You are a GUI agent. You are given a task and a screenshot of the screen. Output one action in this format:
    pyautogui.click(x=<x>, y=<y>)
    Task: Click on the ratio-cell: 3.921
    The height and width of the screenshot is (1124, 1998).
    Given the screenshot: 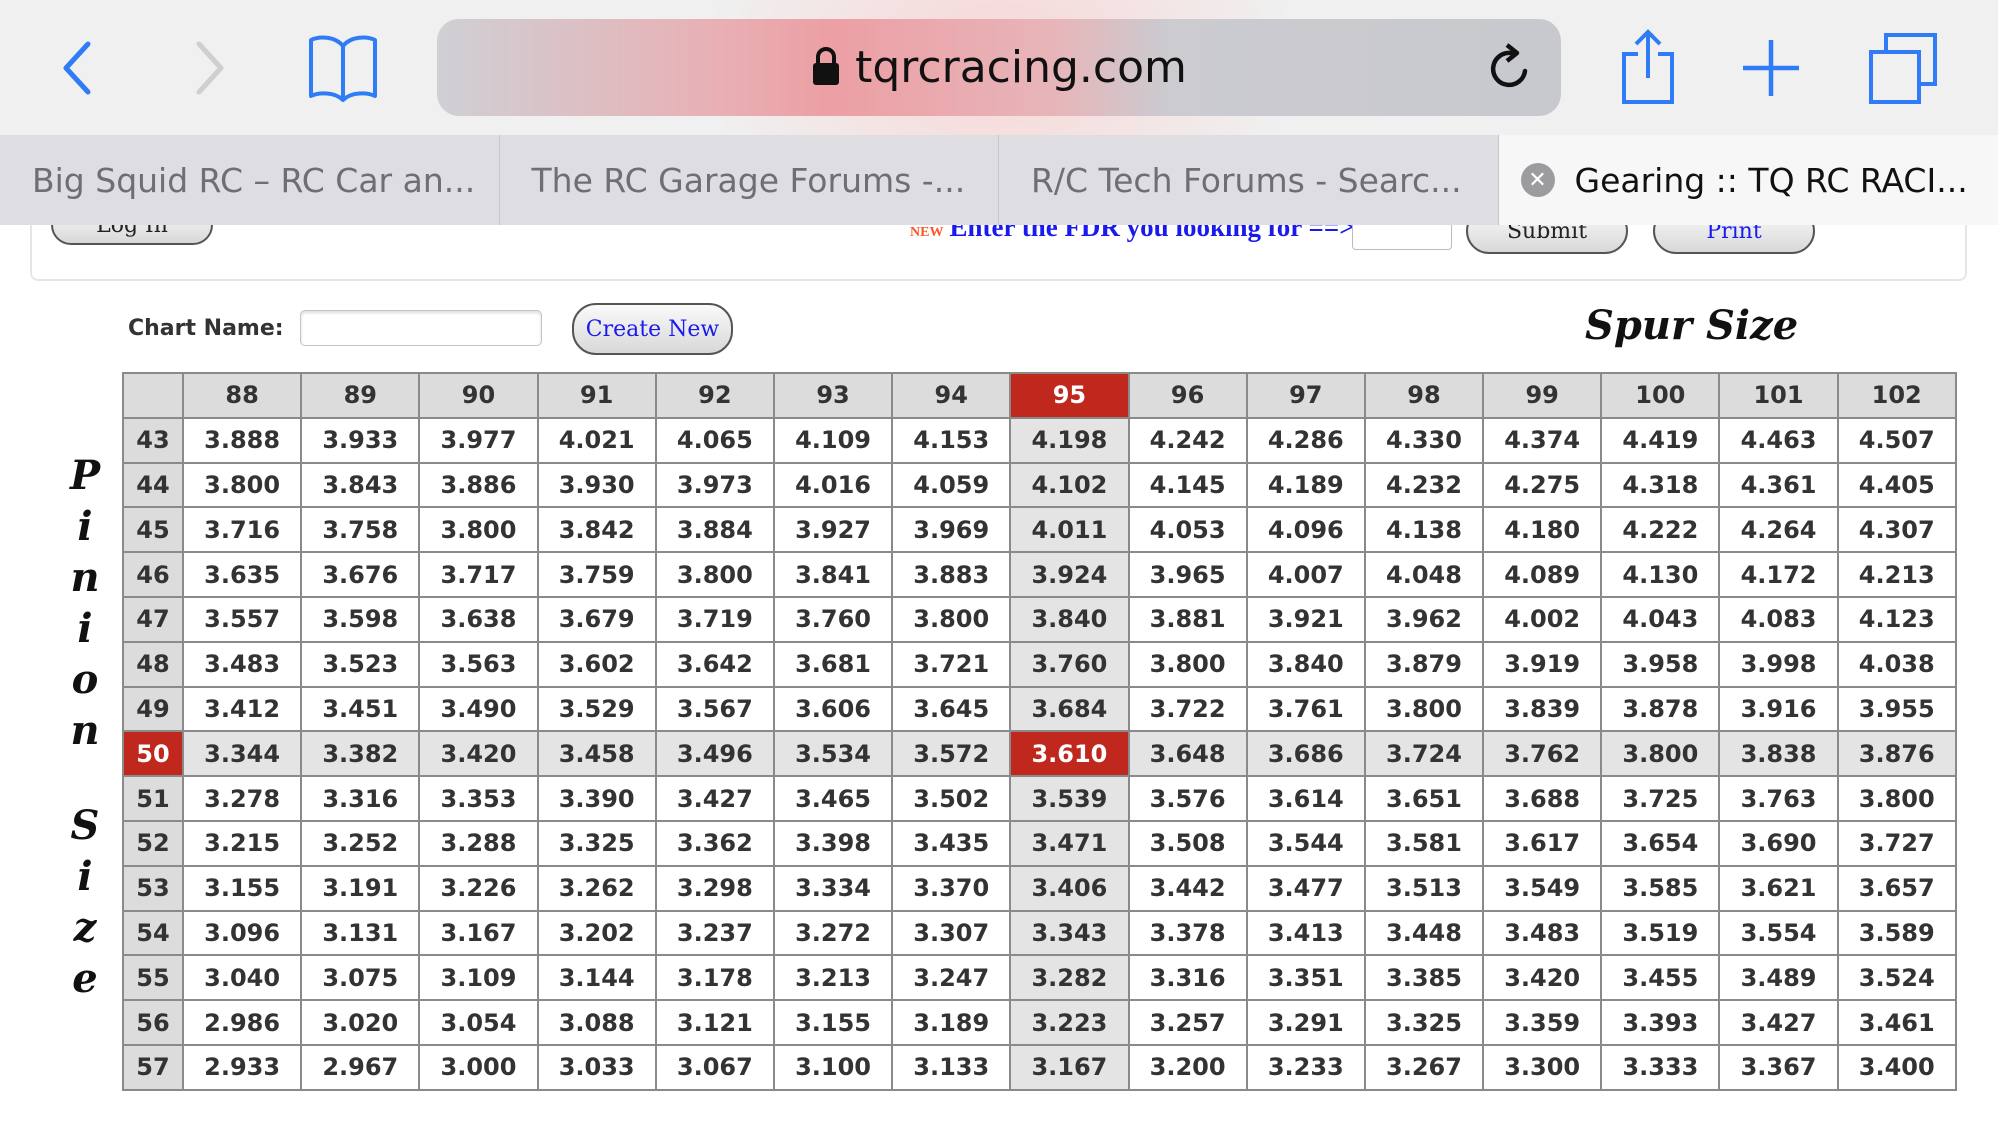 What is the action you would take?
    pyautogui.click(x=1305, y=619)
    